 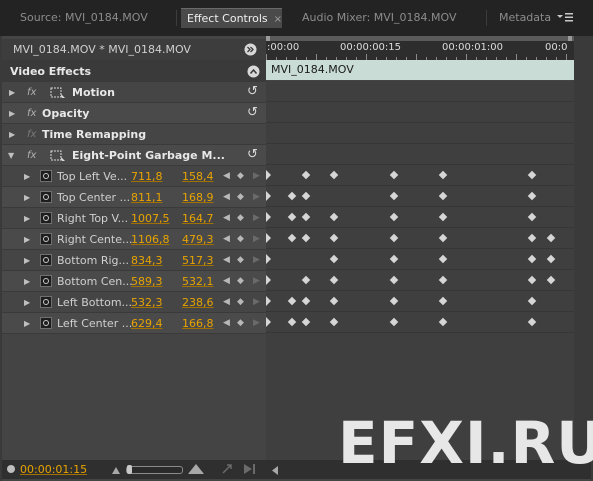 I want to click on effect-row-garbage-matte: ▼ fx Eight-Point Garbage M... ↺, so click(x=134, y=155).